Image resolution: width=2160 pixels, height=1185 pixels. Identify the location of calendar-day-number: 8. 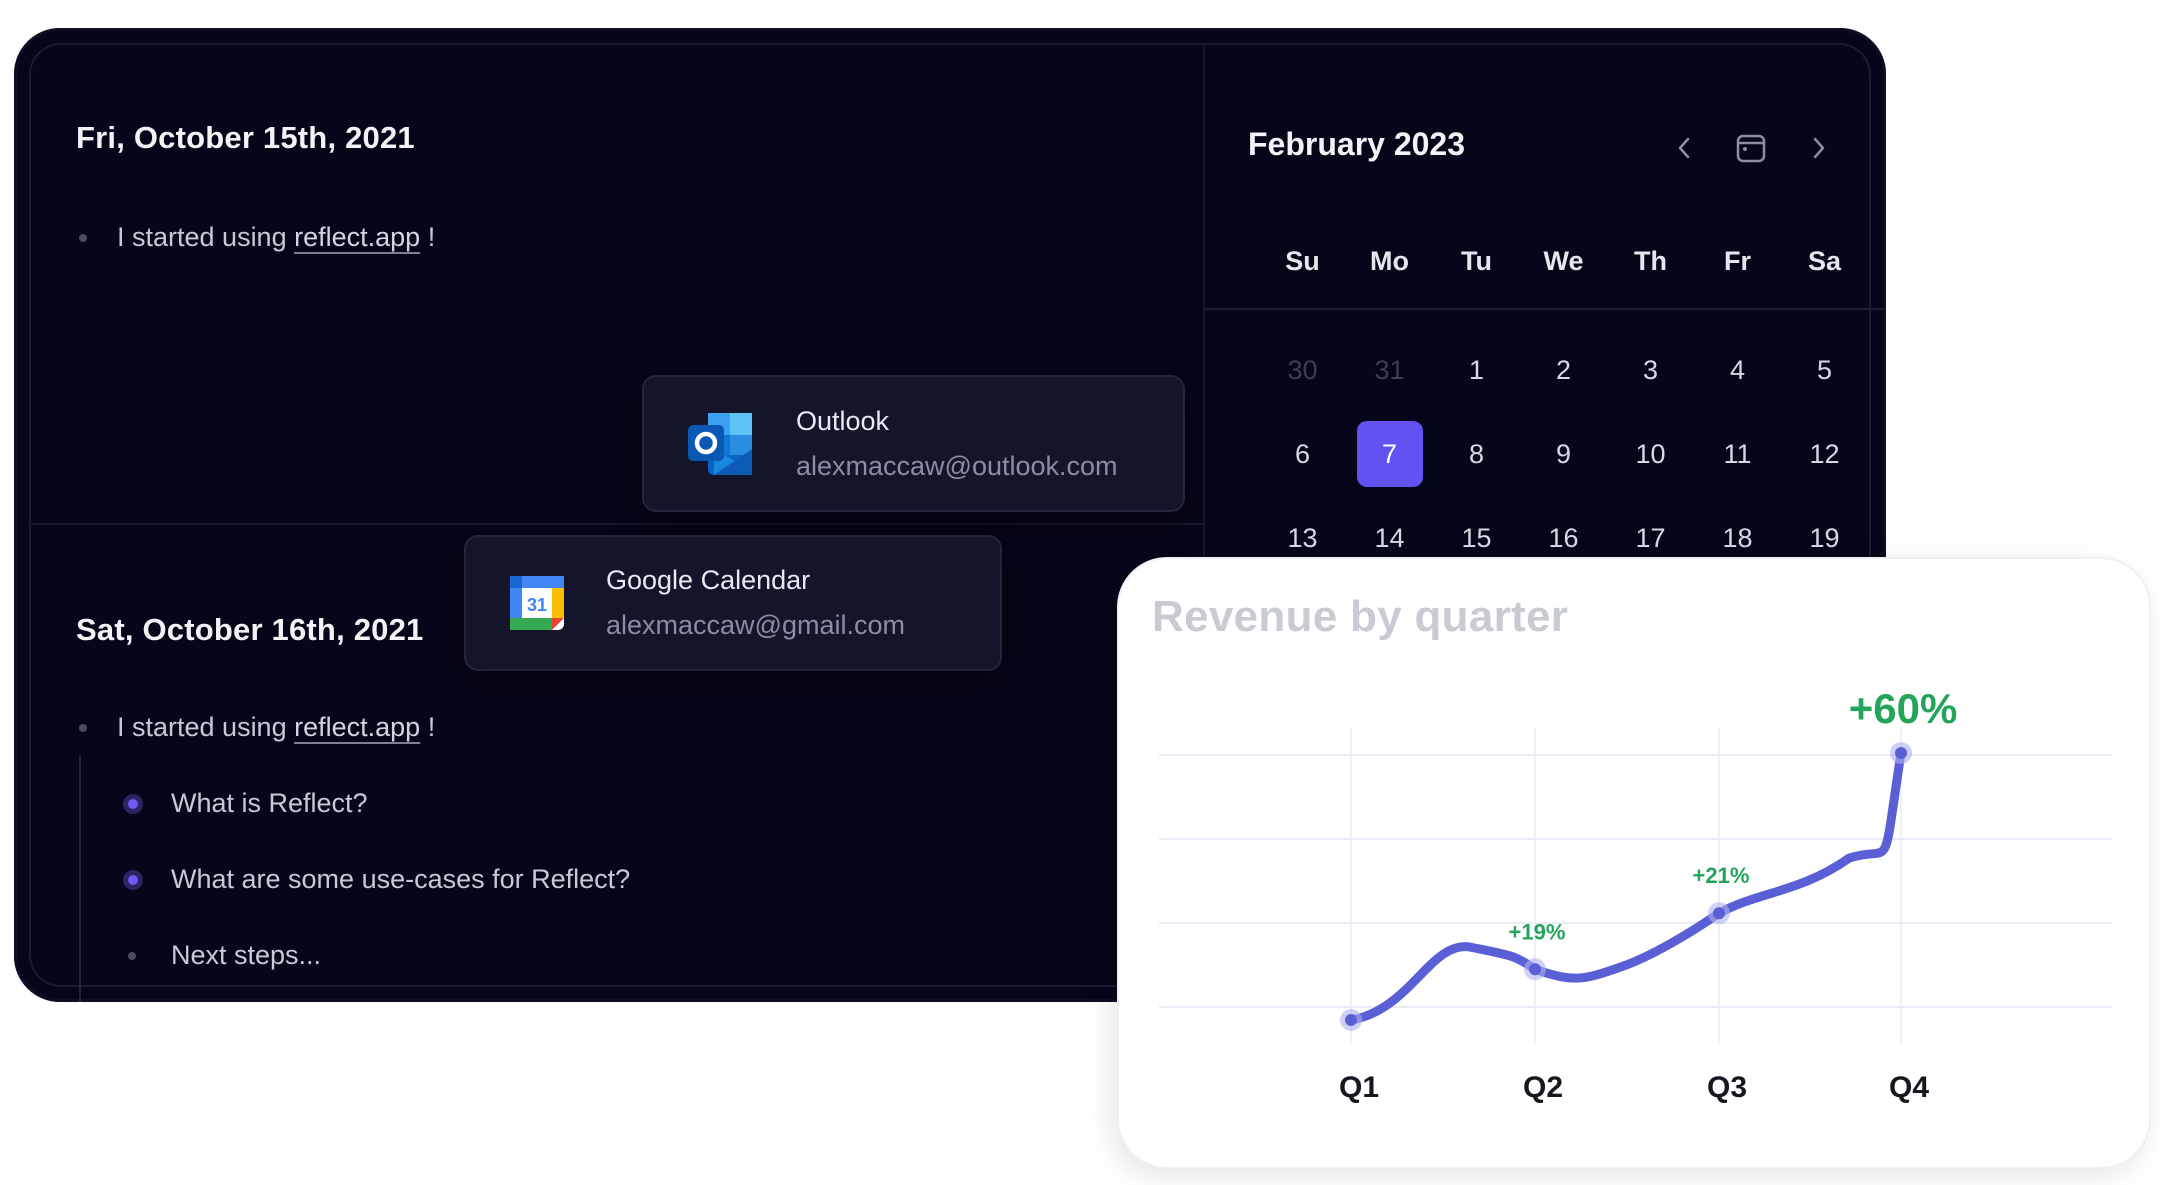
(1476, 453).